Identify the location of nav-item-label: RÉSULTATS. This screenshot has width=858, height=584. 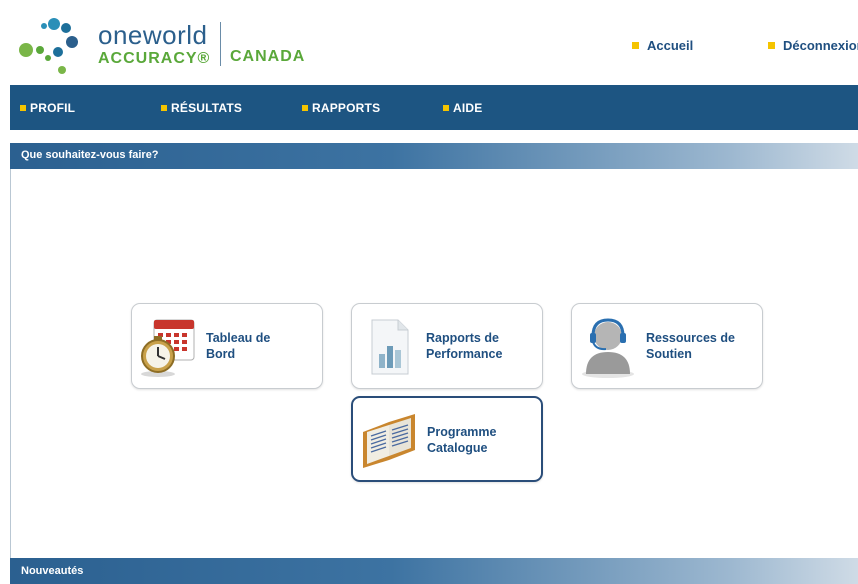
(207, 108).